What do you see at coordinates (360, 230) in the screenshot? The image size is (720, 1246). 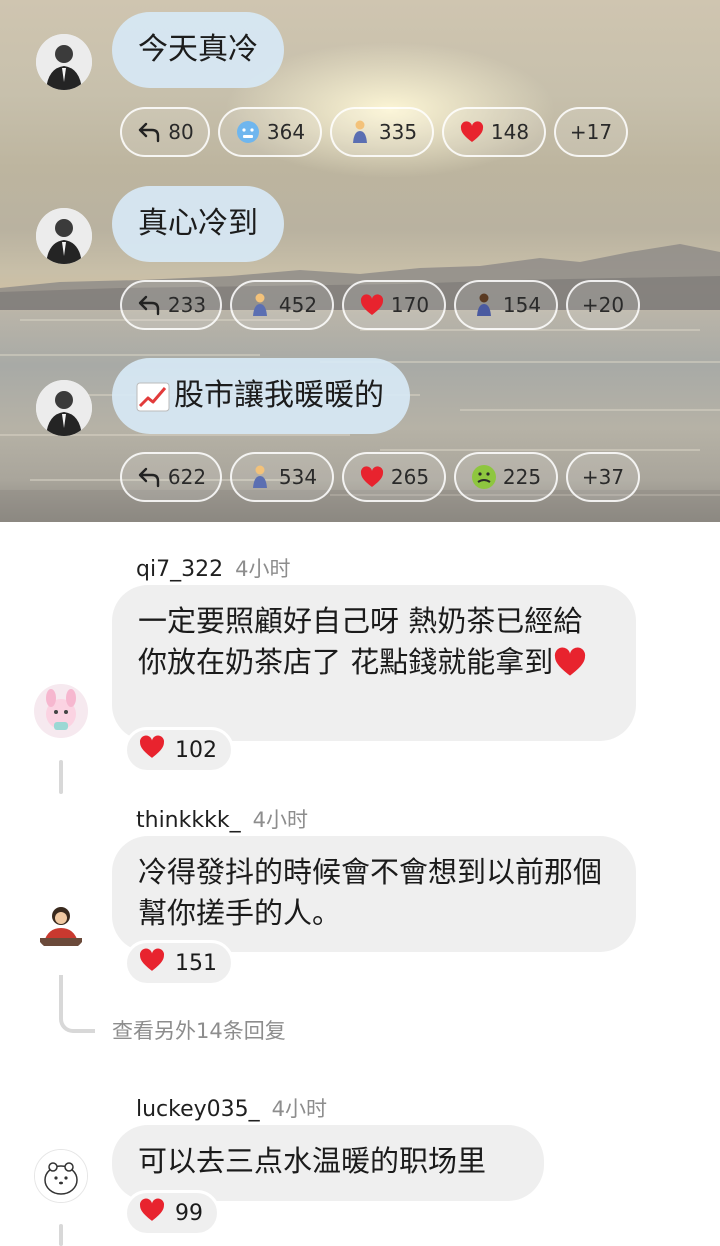 I see `story-message-2: 真心冷到` at bounding box center [360, 230].